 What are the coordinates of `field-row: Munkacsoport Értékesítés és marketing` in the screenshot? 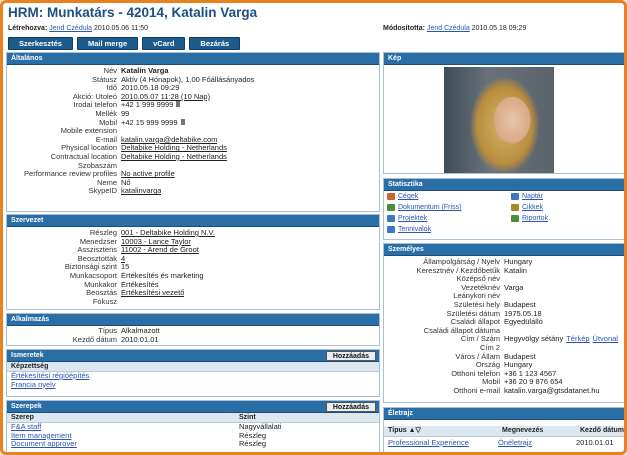 It's located at (193, 276).